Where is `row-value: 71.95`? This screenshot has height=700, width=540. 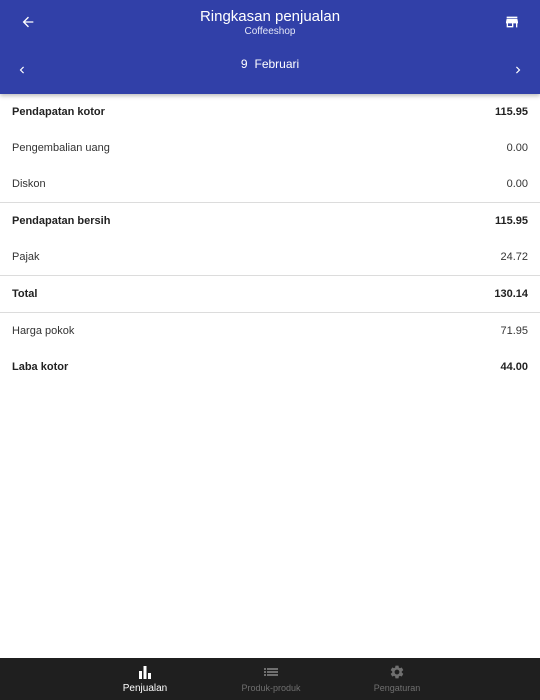 row-value: 71.95 is located at coordinates (514, 331).